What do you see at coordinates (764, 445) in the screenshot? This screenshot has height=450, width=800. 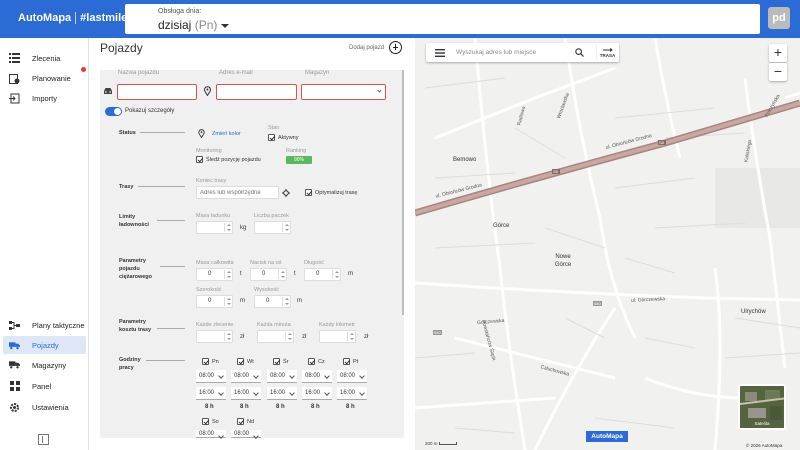 I see `map-copyright: © 2026 AutoMapa` at bounding box center [764, 445].